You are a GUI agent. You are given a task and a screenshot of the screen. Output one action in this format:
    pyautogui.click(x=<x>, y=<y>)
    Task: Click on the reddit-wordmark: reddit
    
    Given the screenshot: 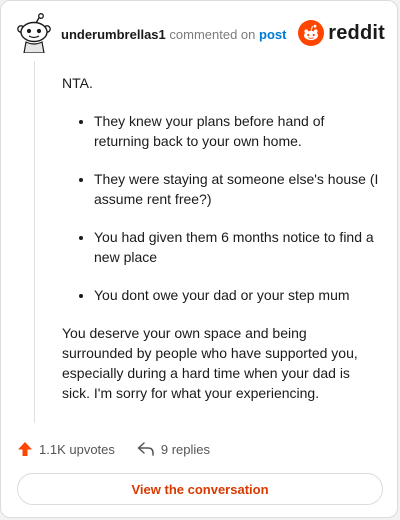 What is the action you would take?
    pyautogui.click(x=356, y=32)
    